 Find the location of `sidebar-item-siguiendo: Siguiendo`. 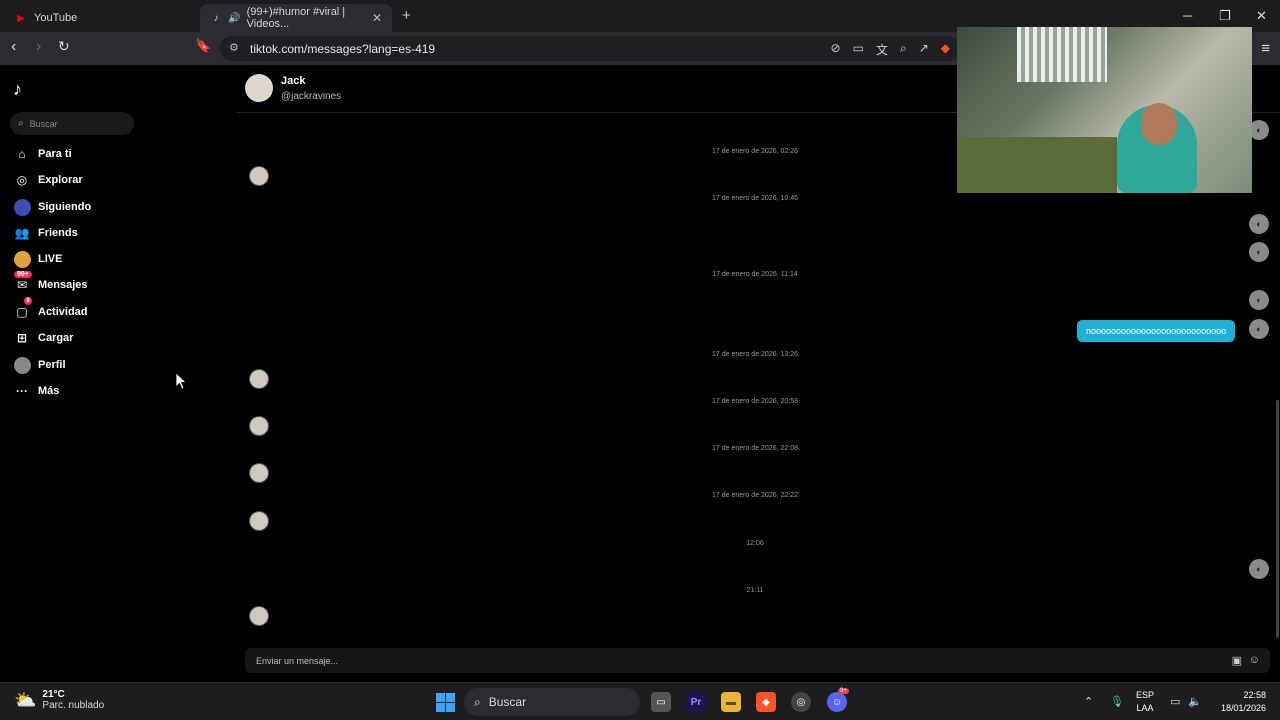

sidebar-item-siguiendo: Siguiendo is located at coordinates (51, 207).